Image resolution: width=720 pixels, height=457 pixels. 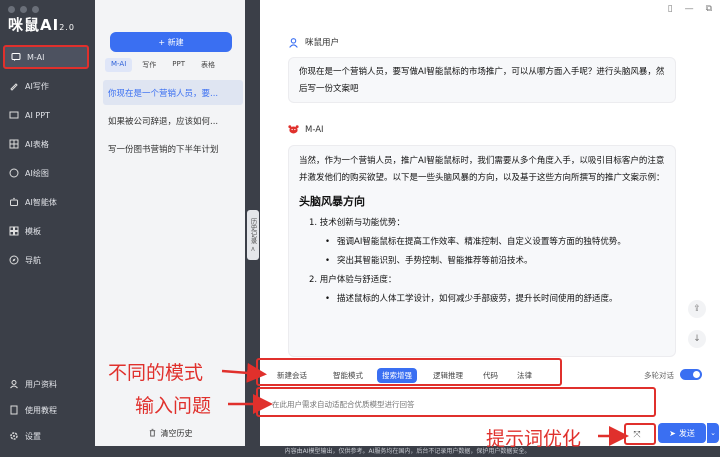 I want to click on clear-history-label: 清空历史, so click(x=176, y=433).